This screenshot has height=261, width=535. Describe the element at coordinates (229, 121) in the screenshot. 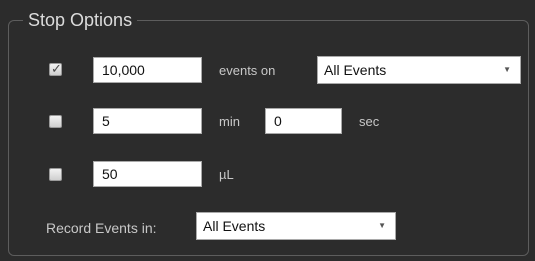

I see `min-label: min` at that location.